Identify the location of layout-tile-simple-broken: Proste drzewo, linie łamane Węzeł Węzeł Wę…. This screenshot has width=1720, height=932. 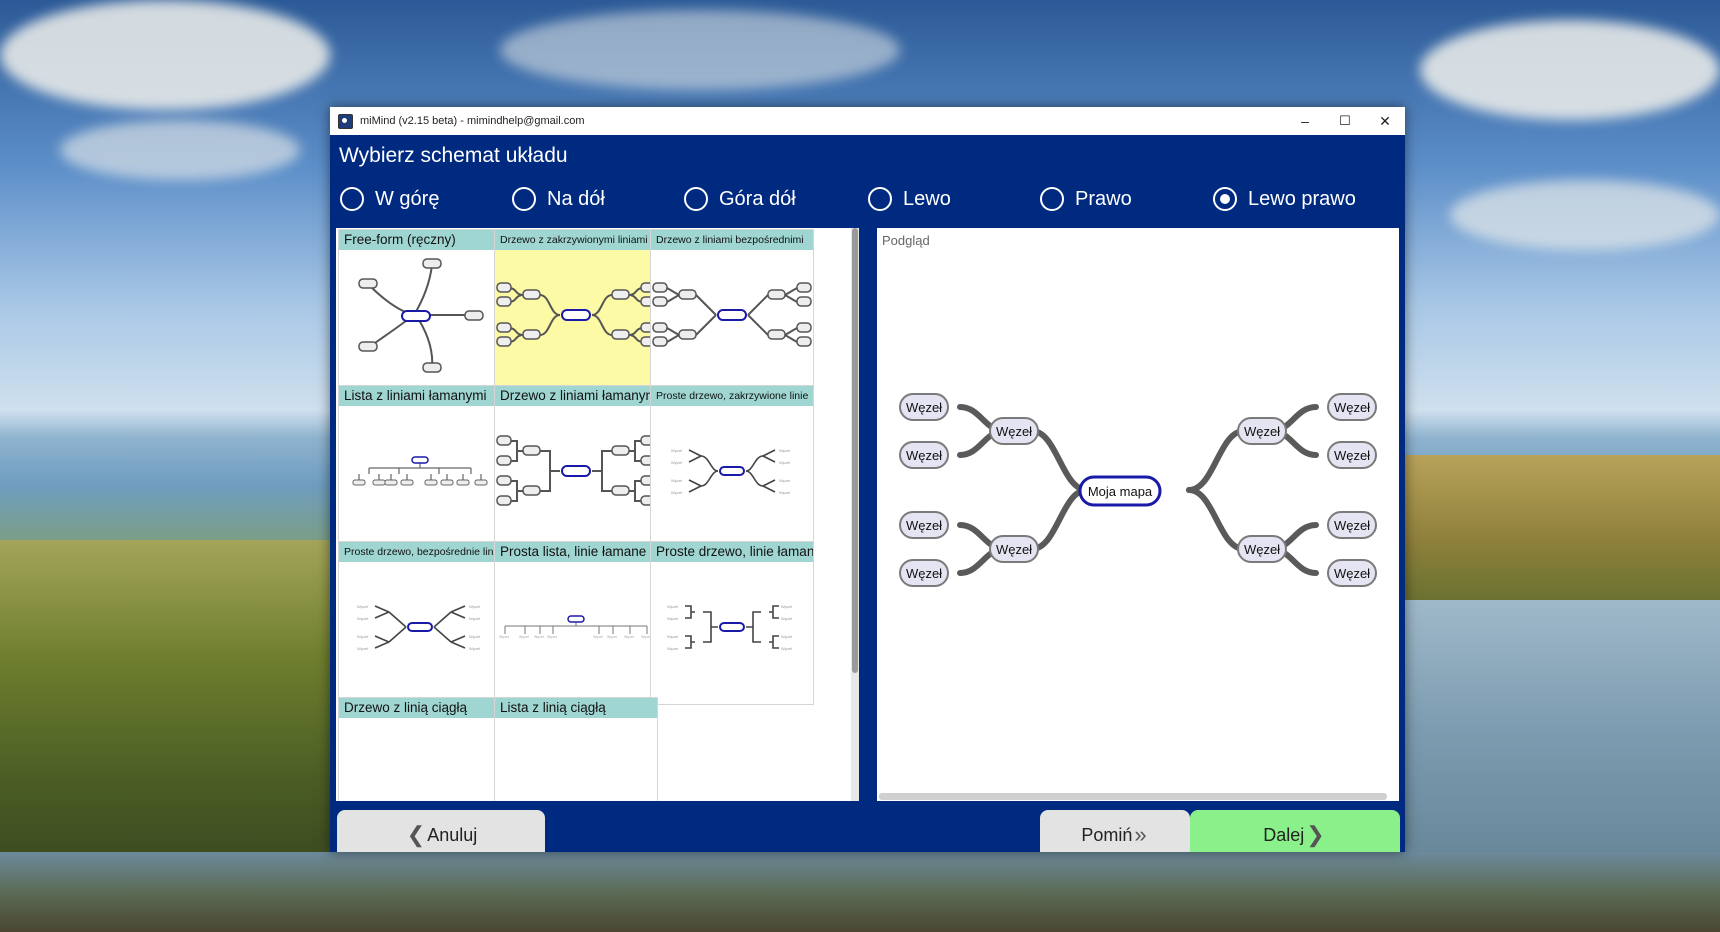
(732, 623).